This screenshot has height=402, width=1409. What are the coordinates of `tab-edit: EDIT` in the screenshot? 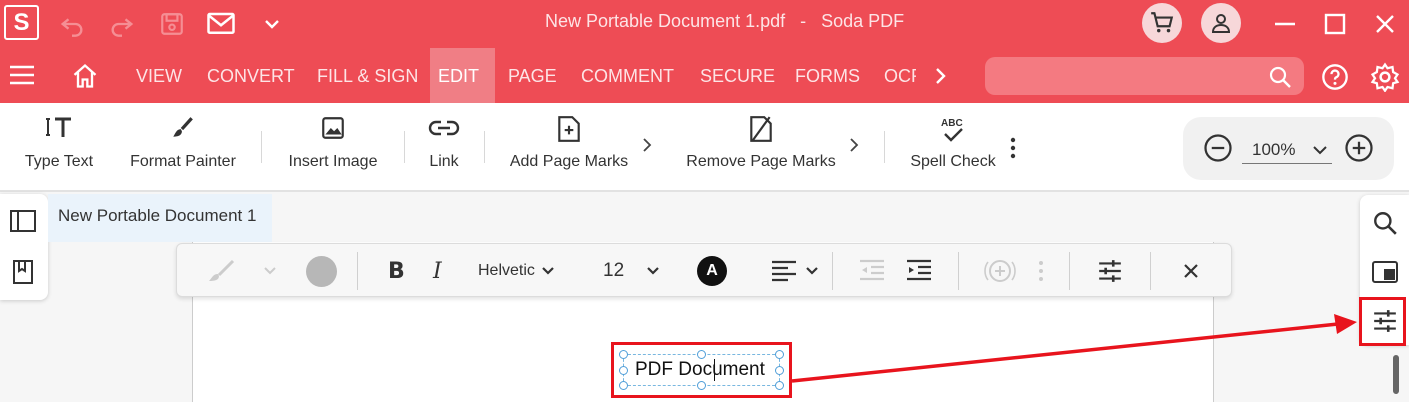 It's located at (462, 75).